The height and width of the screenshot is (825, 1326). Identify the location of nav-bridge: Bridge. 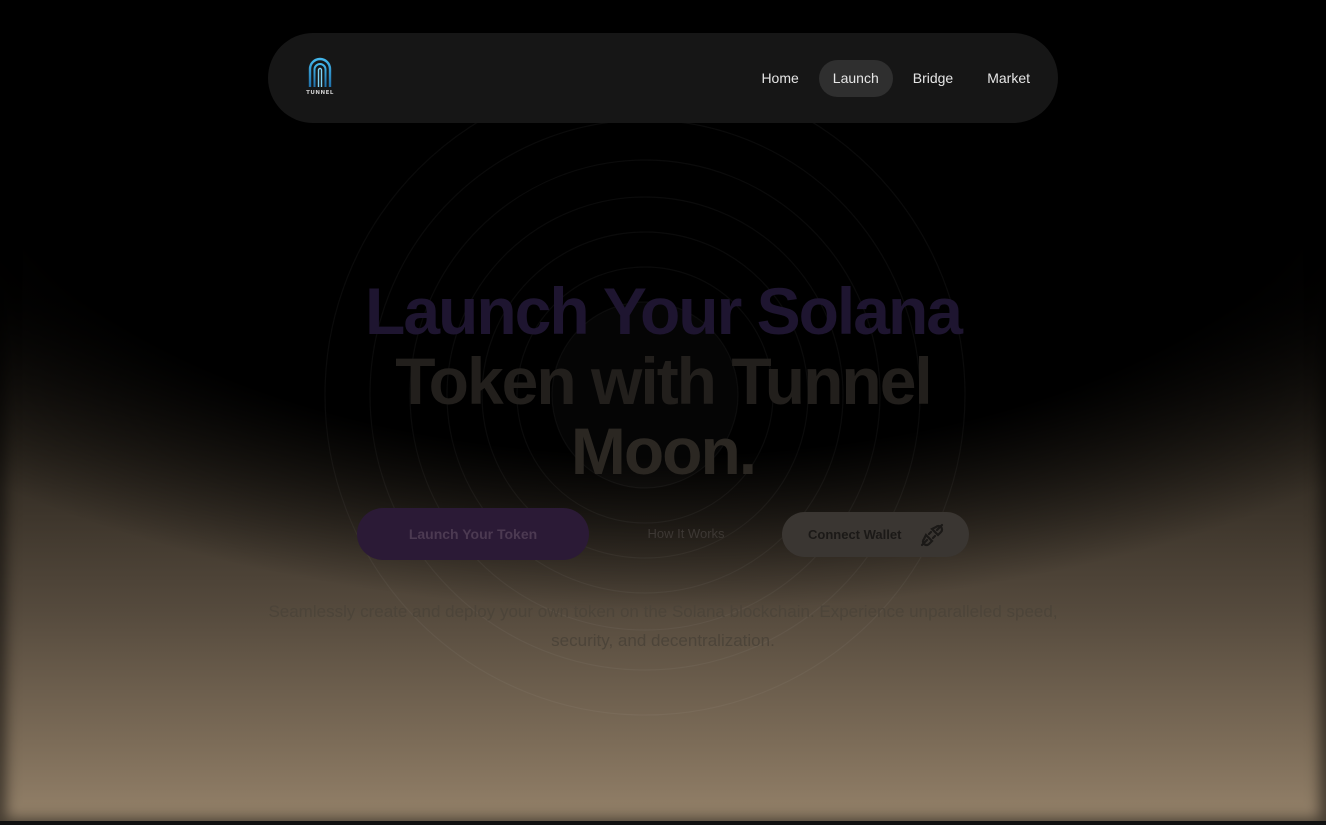
(933, 78).